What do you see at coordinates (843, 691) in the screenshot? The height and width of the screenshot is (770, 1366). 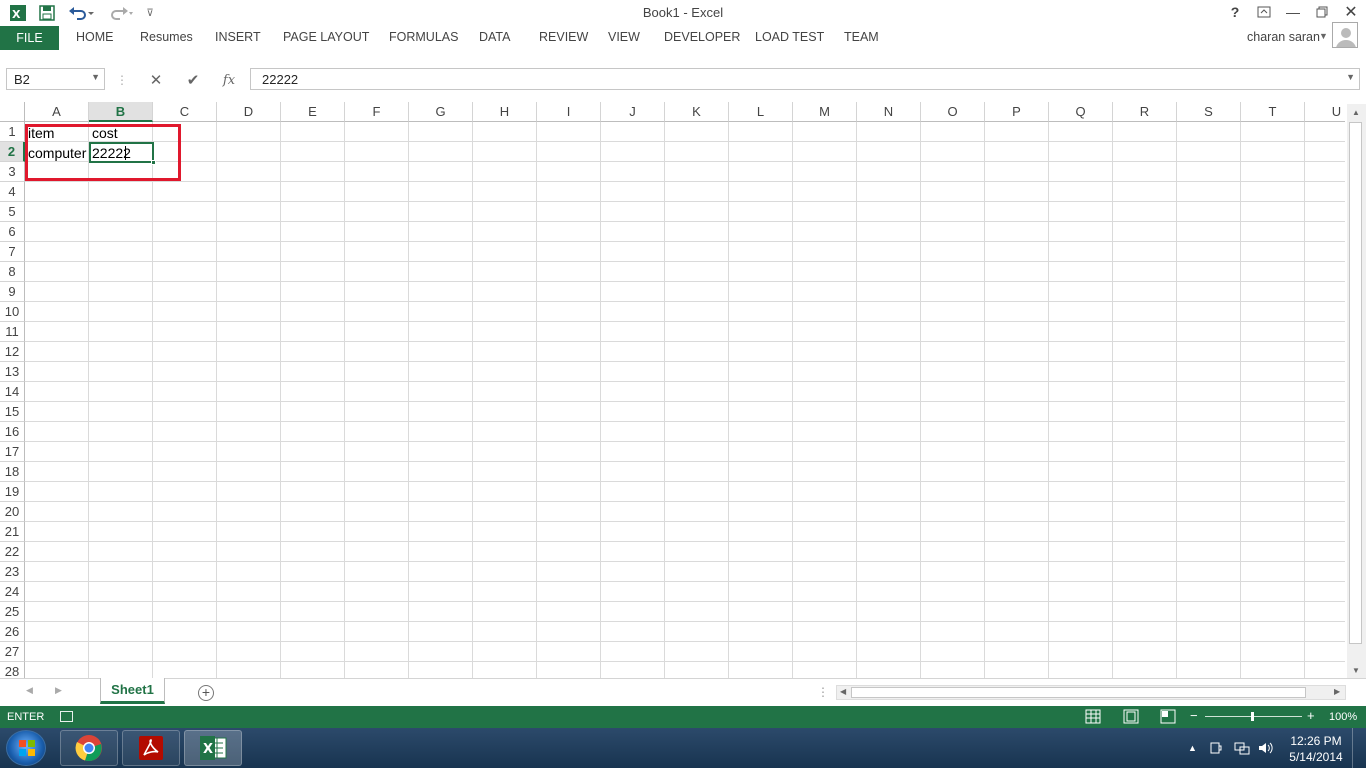 I see `scroll-left-icon: ◀` at bounding box center [843, 691].